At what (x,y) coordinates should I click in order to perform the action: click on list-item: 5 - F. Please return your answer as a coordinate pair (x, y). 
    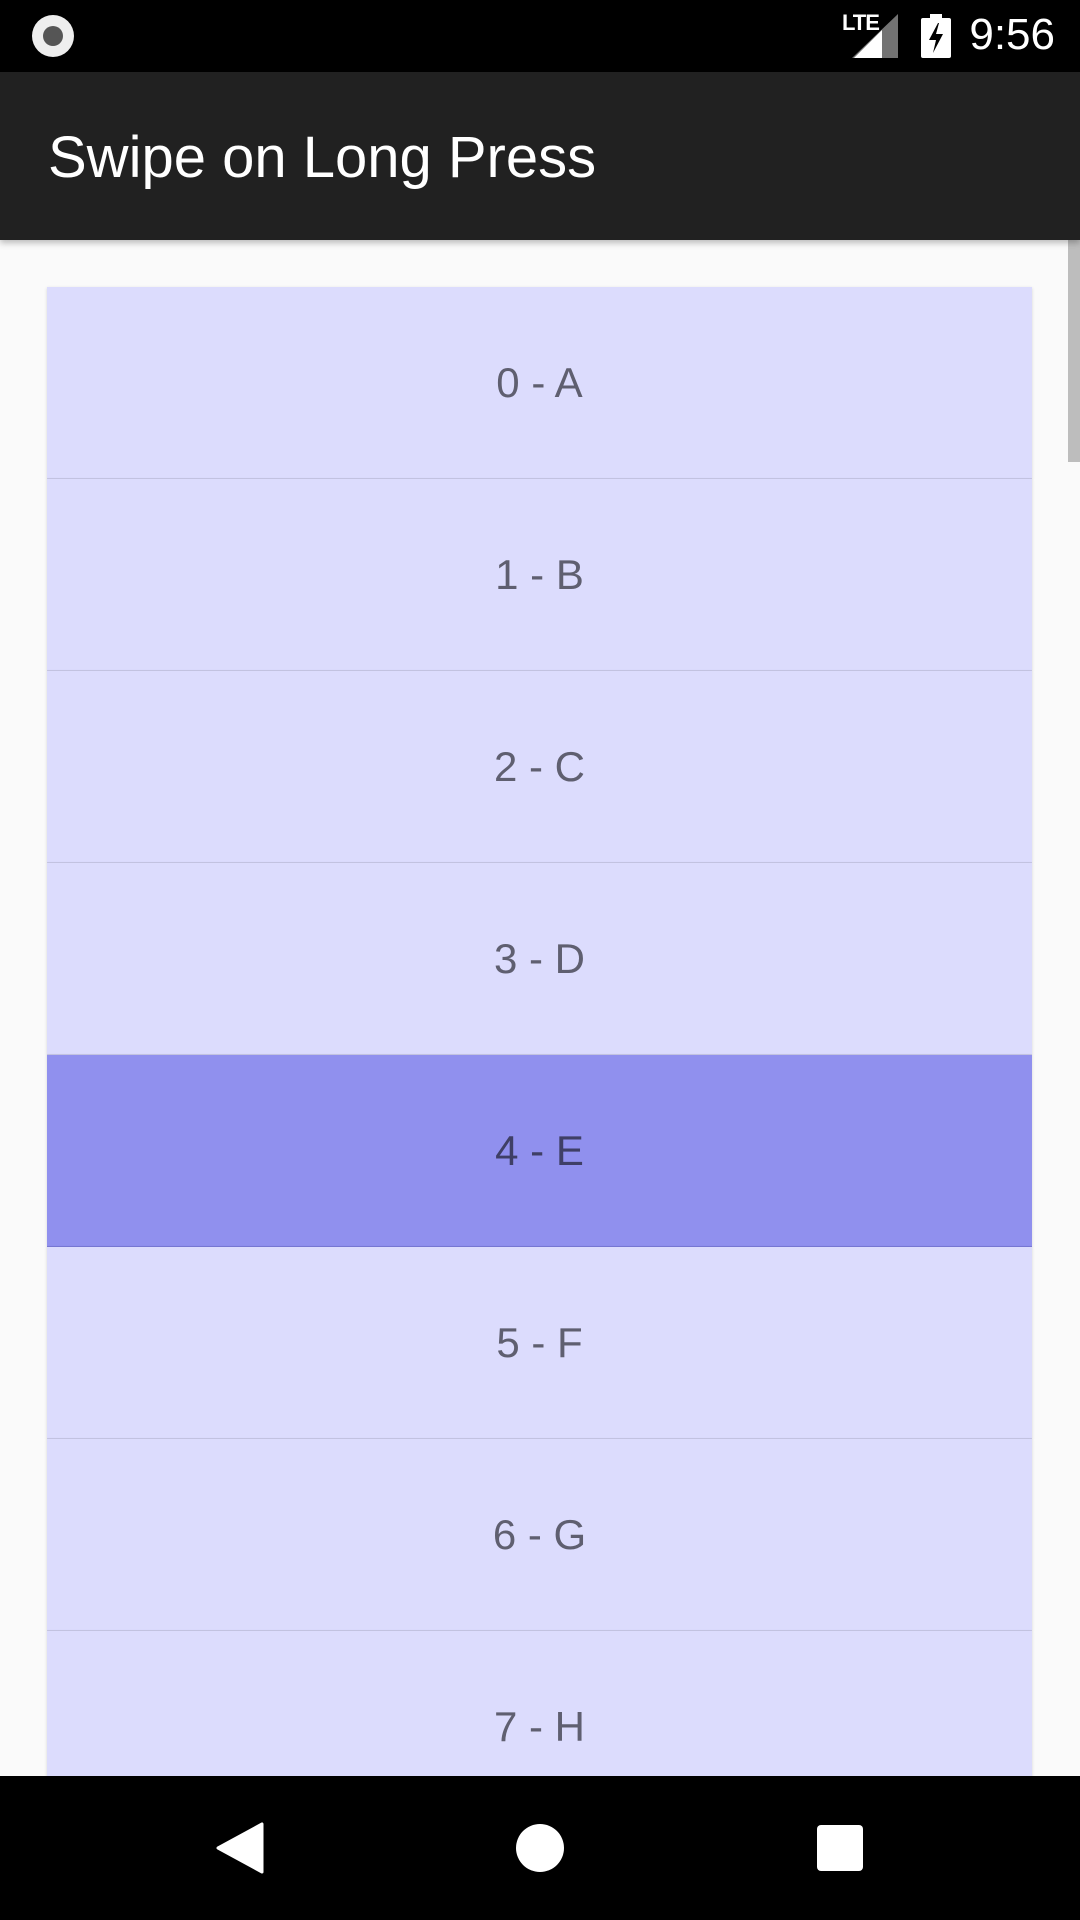
    Looking at the image, I should click on (539, 1343).